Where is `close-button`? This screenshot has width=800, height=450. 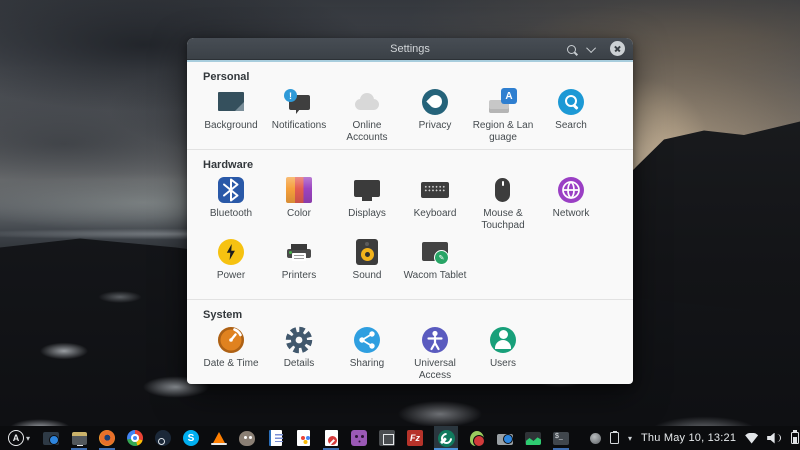
close-button is located at coordinates (617, 48).